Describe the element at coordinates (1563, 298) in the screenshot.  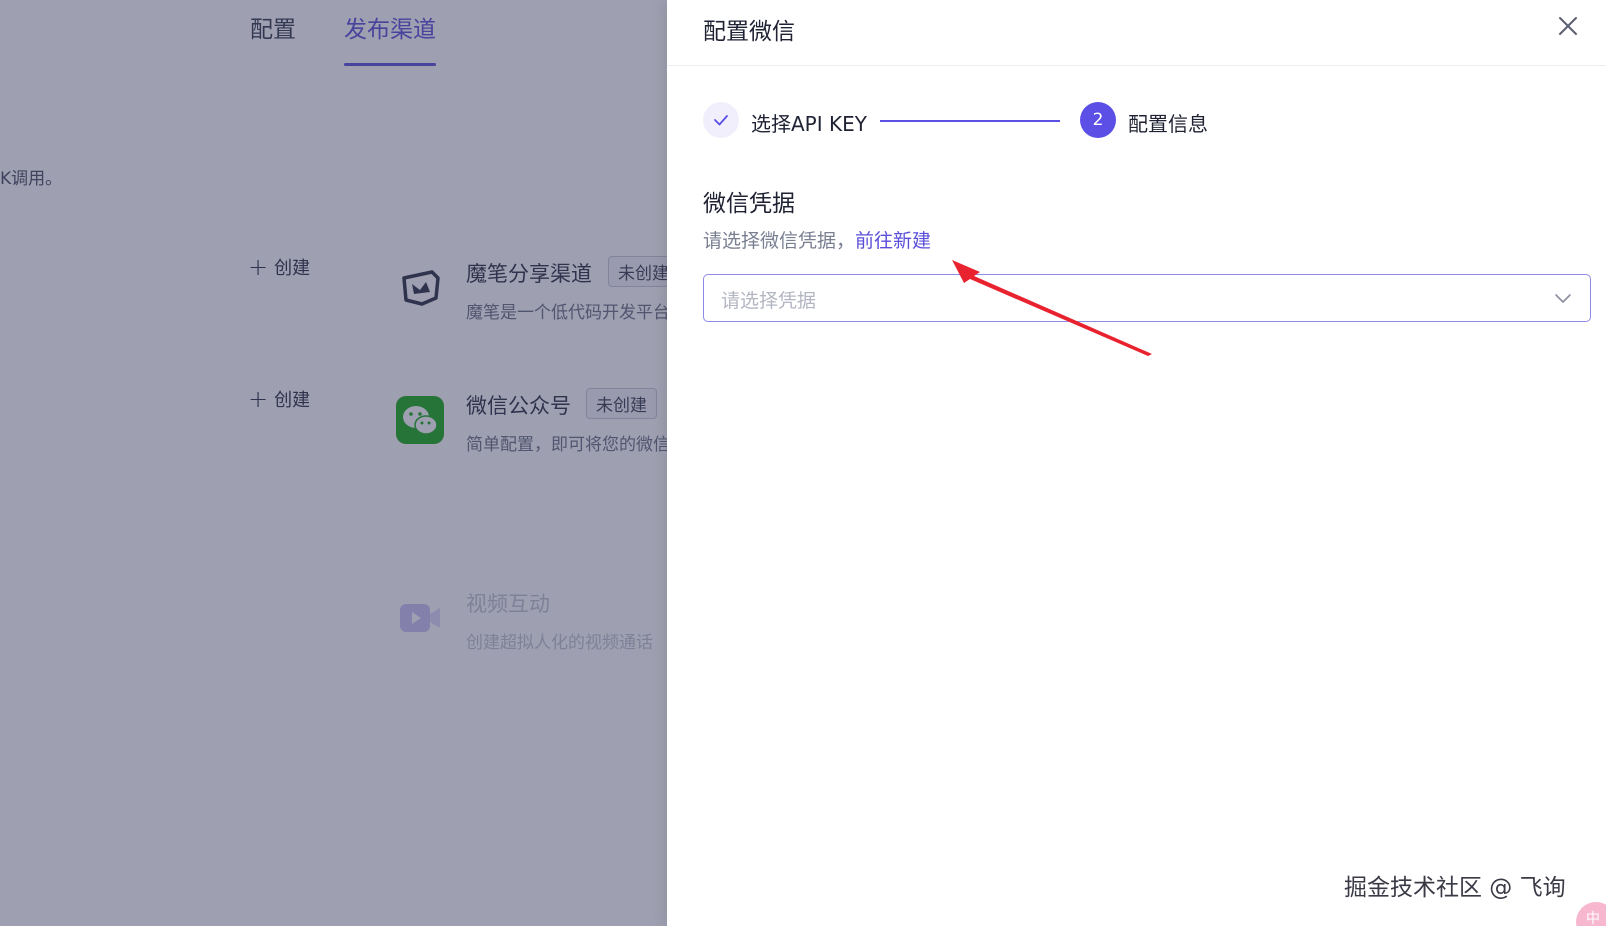
I see `chevron-down-icon` at that location.